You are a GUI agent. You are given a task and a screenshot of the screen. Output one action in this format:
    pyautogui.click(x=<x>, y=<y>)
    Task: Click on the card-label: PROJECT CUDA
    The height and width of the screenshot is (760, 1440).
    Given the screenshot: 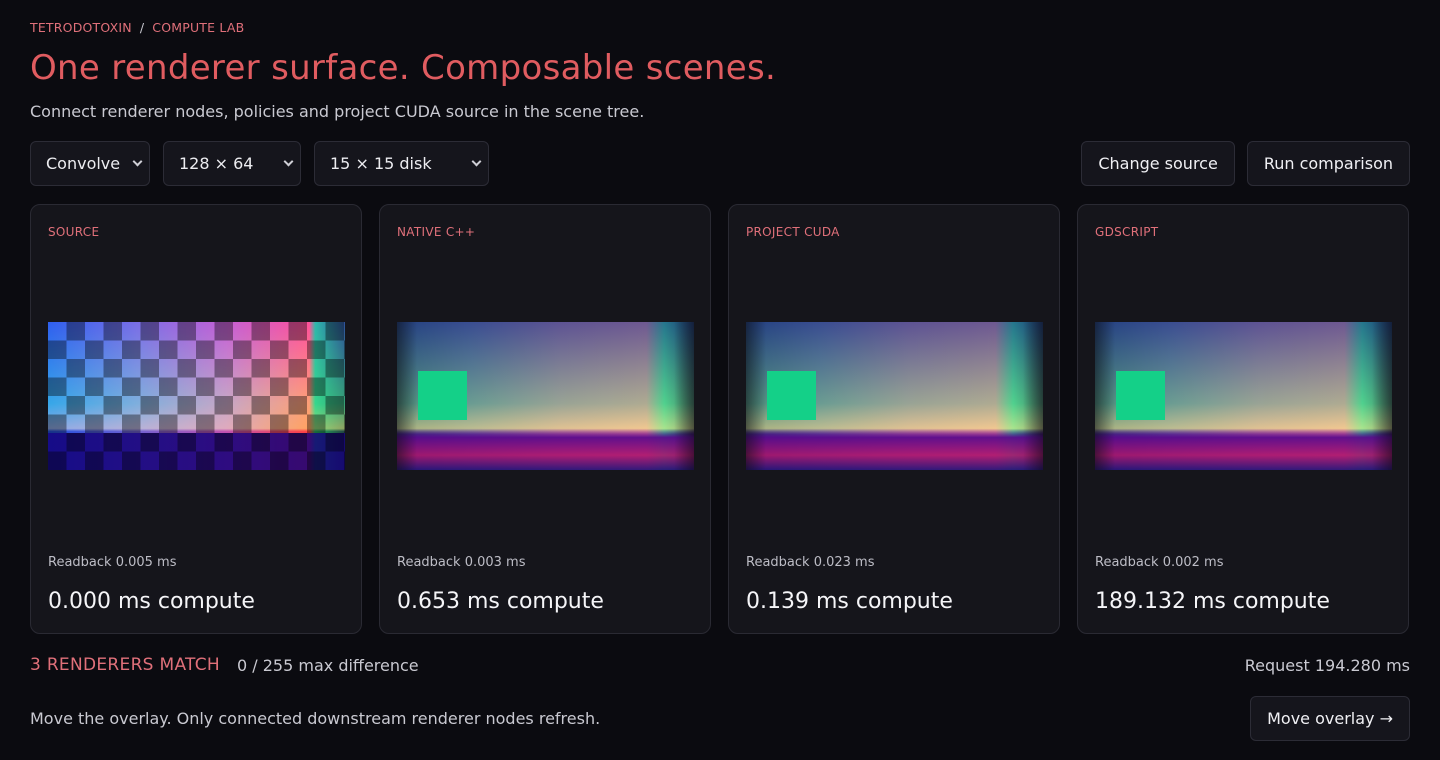 What is the action you would take?
    pyautogui.click(x=793, y=232)
    